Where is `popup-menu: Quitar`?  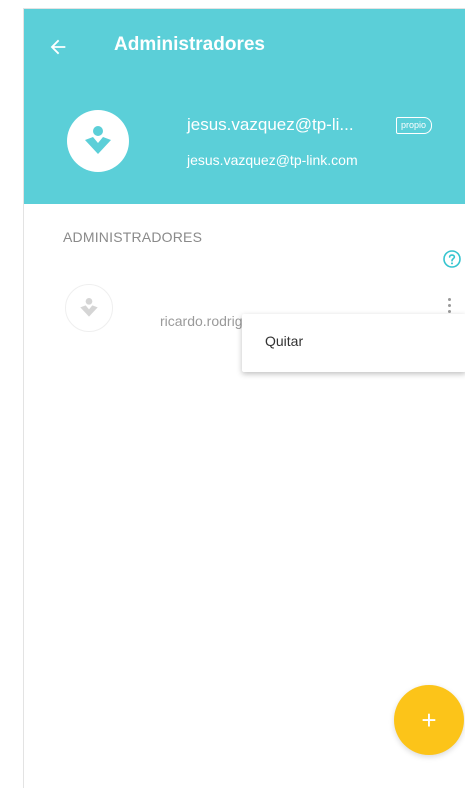
popup-menu: Quitar is located at coordinates (353, 343).